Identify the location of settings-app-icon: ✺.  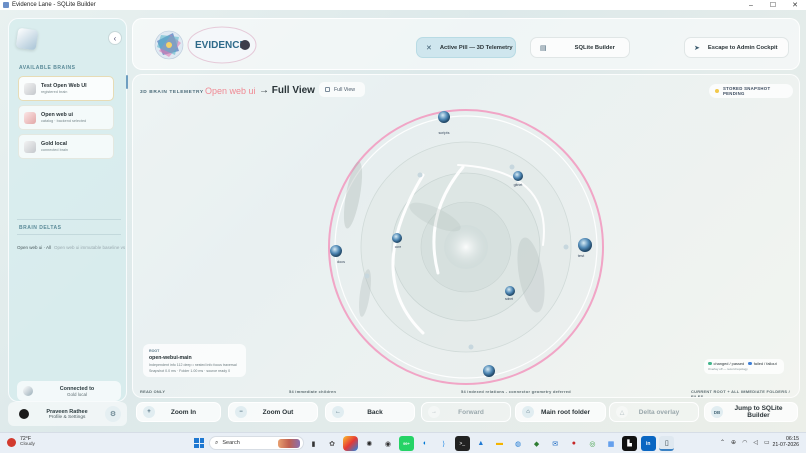
(369, 443).